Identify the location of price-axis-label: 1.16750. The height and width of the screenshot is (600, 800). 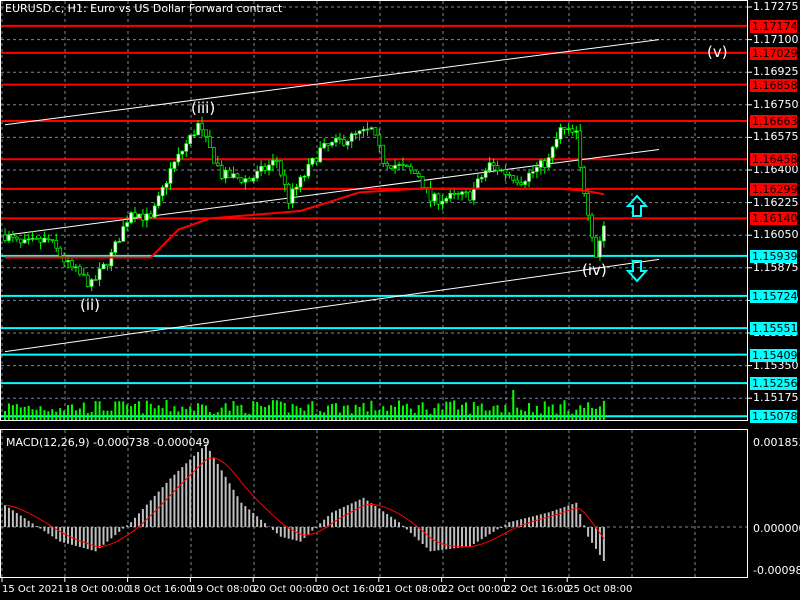
(776, 104).